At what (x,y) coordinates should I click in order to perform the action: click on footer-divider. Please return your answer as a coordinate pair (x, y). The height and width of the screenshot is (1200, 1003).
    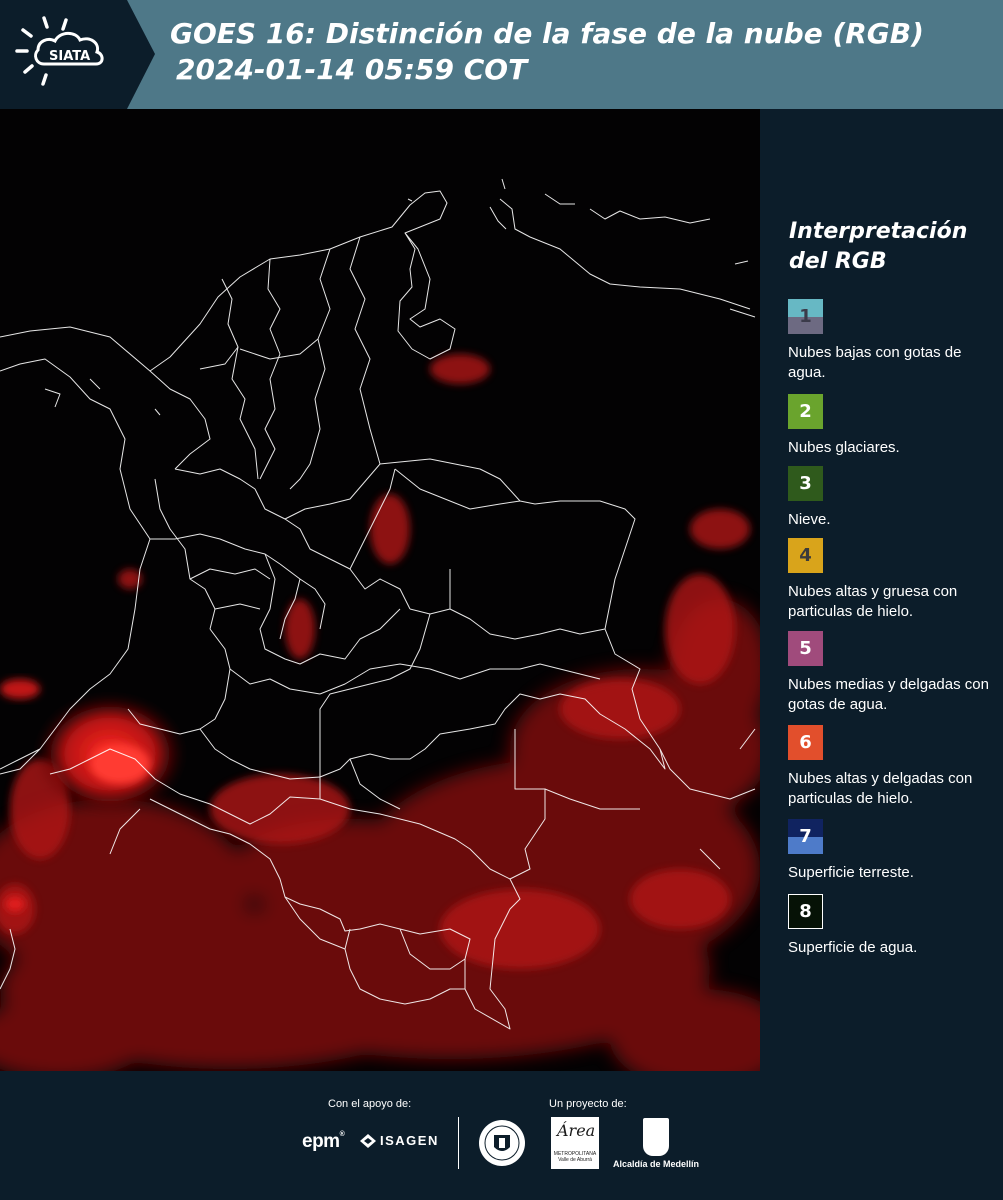
    Looking at the image, I should click on (458, 1143).